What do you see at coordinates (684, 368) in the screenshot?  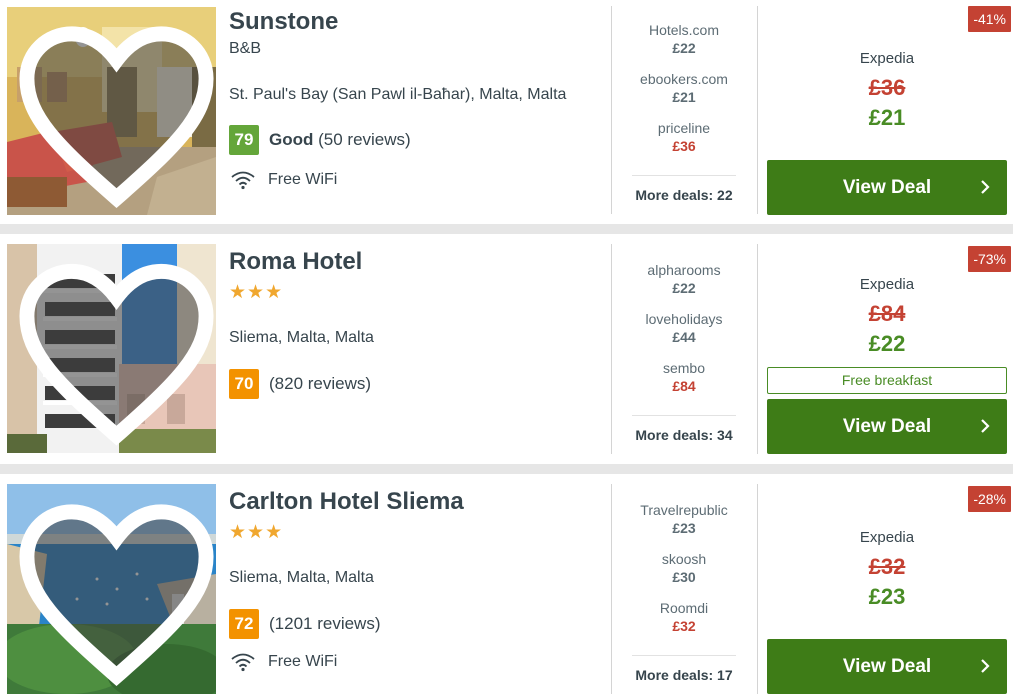 I see `deal-provider: sembo` at bounding box center [684, 368].